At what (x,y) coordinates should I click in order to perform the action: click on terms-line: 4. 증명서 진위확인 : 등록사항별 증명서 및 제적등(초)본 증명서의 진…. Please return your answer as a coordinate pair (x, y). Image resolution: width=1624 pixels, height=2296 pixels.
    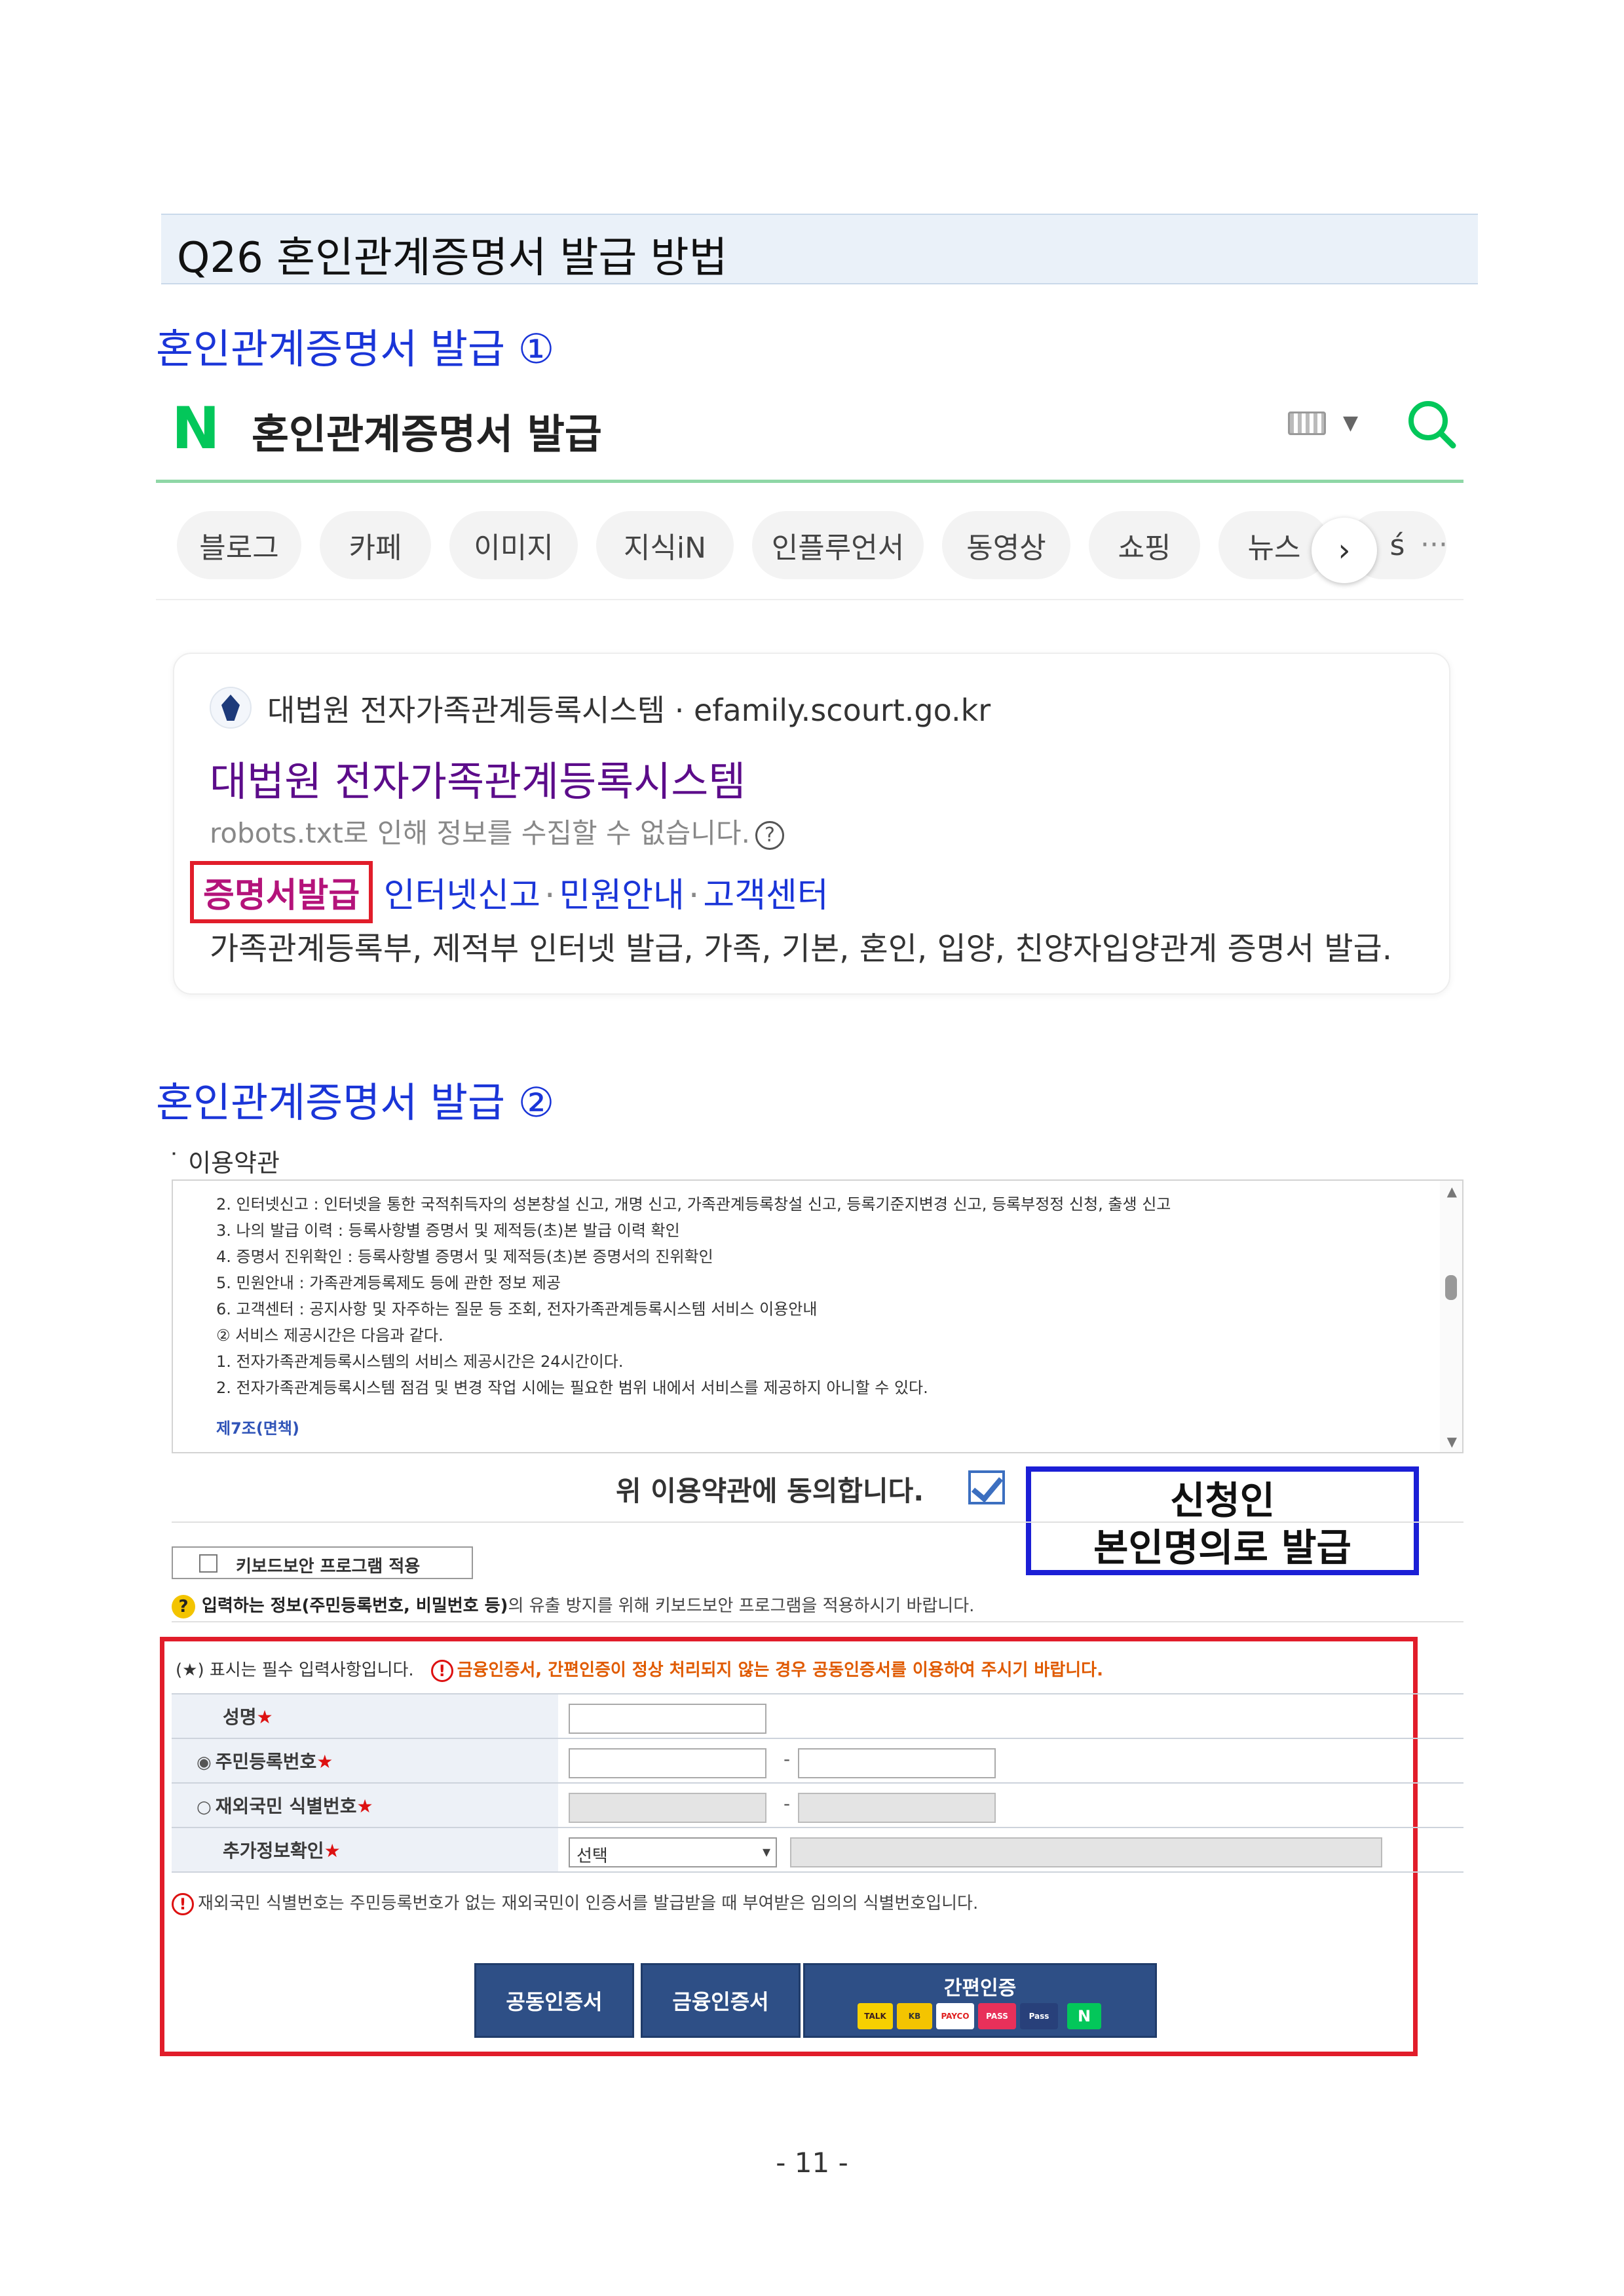
    Looking at the image, I should click on (464, 1257).